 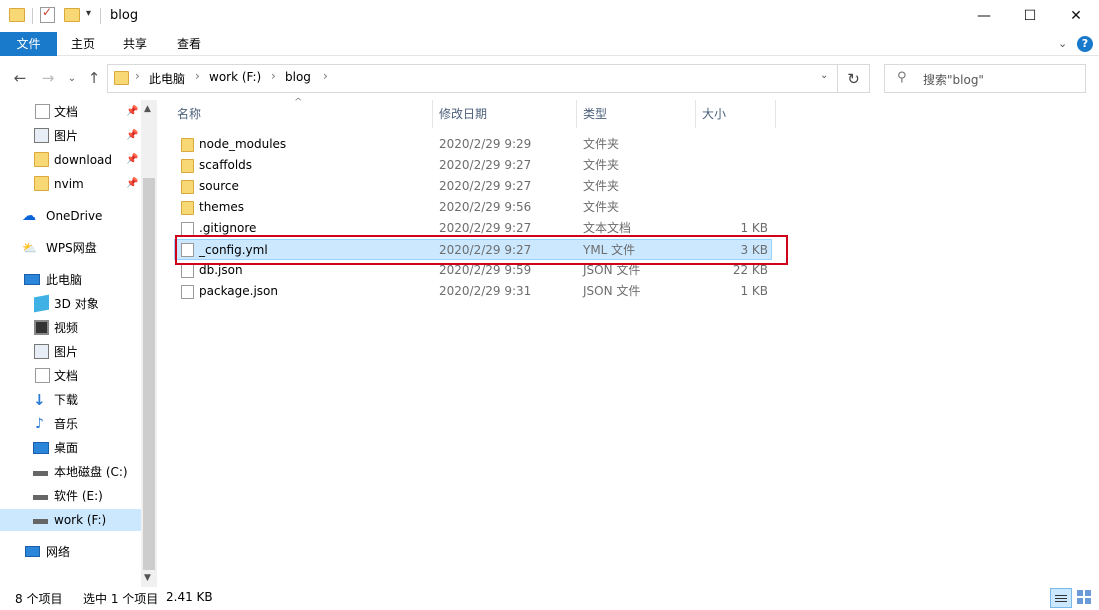 I want to click on drive-icon, so click(x=40, y=497).